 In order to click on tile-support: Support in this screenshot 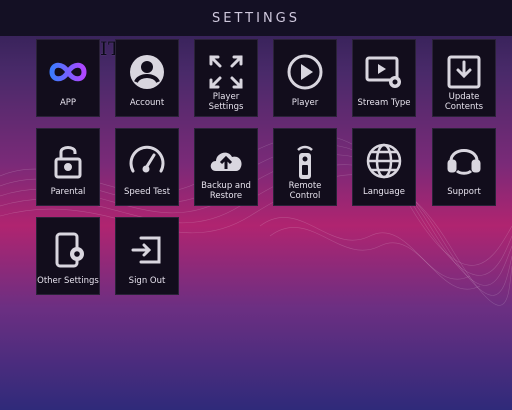, I will do `click(464, 167)`.